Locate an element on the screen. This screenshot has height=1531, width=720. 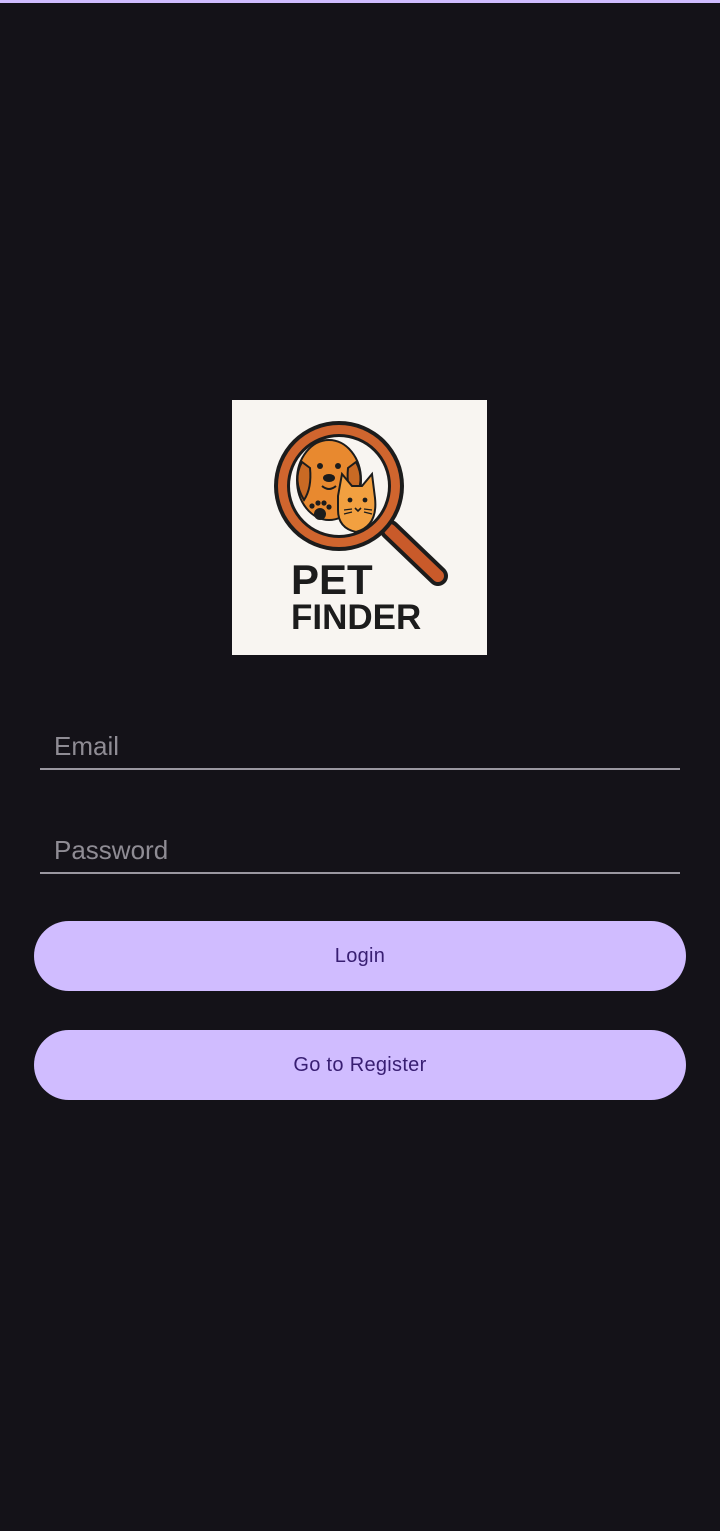
login-button-label: Login is located at coordinates (360, 955).